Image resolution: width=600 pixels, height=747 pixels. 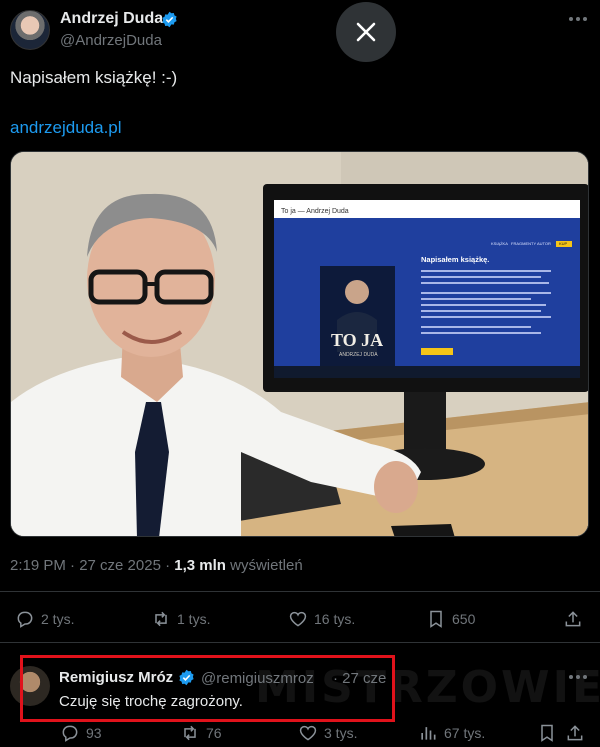 I want to click on reply-views-count: 67 tys., so click(x=465, y=733).